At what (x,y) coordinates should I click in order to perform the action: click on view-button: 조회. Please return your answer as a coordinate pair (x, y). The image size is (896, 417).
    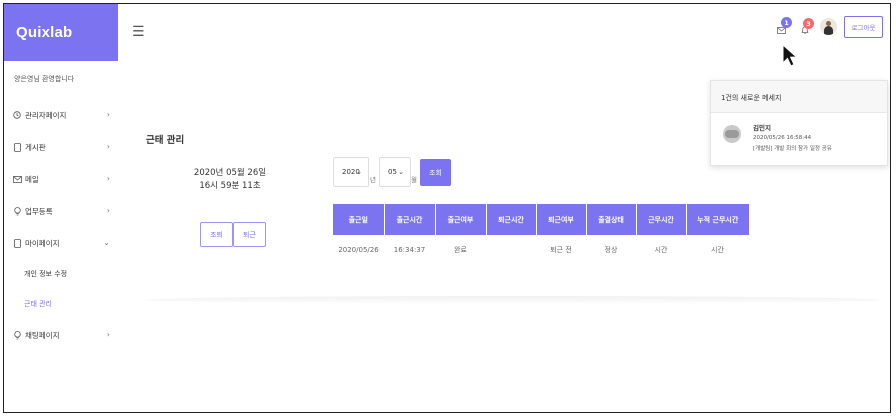
    Looking at the image, I should click on (435, 172).